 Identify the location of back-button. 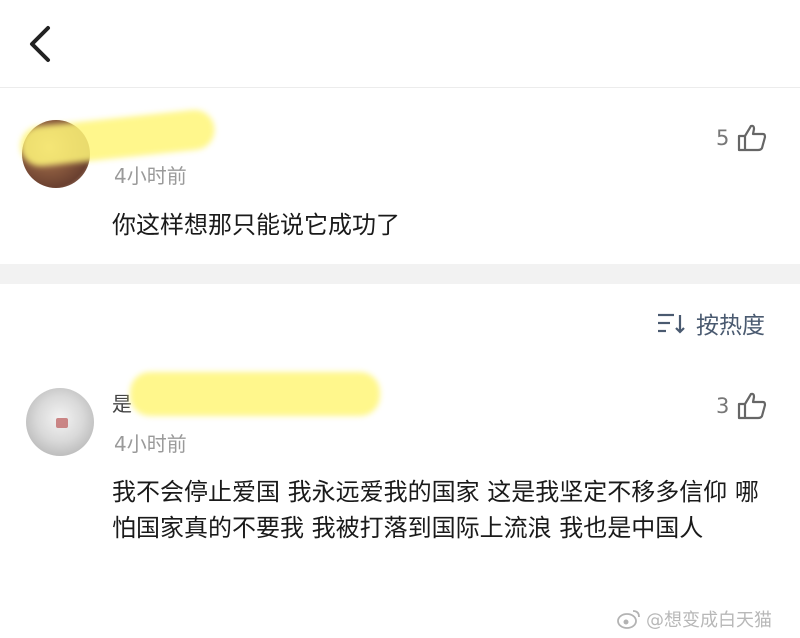
(42, 44).